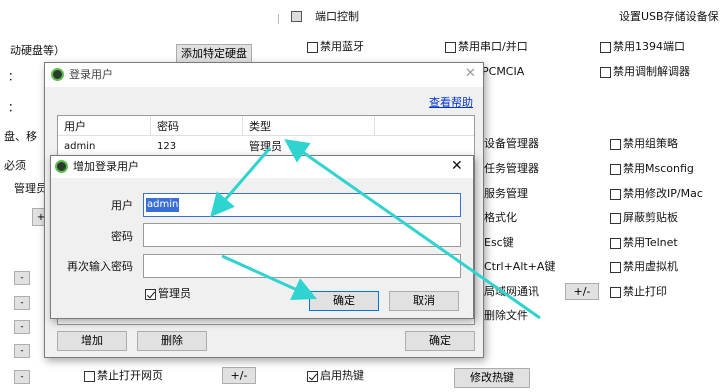 This screenshot has height=392, width=720. What do you see at coordinates (269, 277) in the screenshot?
I see `arrow-to-ok-button` at bounding box center [269, 277].